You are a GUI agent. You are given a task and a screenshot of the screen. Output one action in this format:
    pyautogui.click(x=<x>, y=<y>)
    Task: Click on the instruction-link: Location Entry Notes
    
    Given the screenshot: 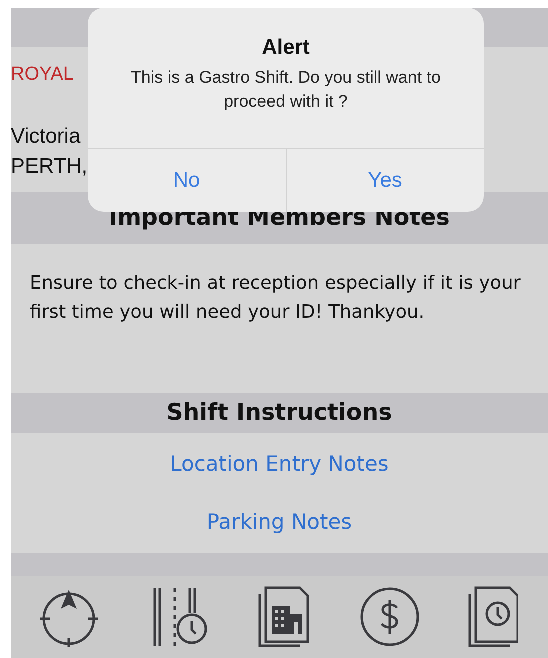 What is the action you would take?
    pyautogui.click(x=279, y=464)
    